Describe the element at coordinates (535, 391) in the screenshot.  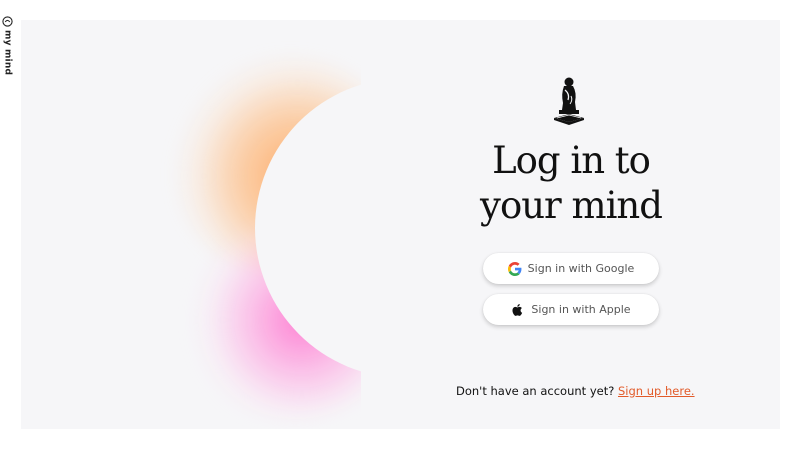
I see `signup-prompt: Don't have an account yet?` at that location.